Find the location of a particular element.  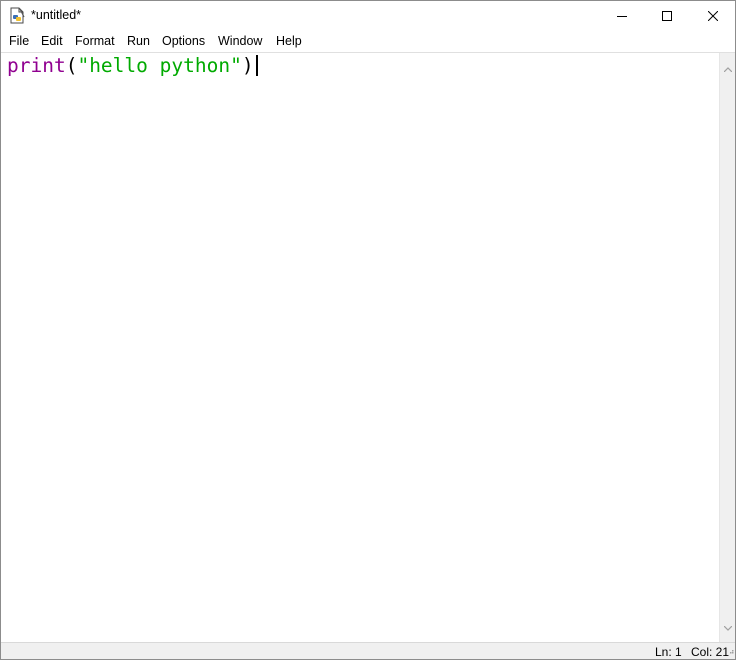

menu-bar: File Edit Format Run Options Window Help is located at coordinates (368, 41).